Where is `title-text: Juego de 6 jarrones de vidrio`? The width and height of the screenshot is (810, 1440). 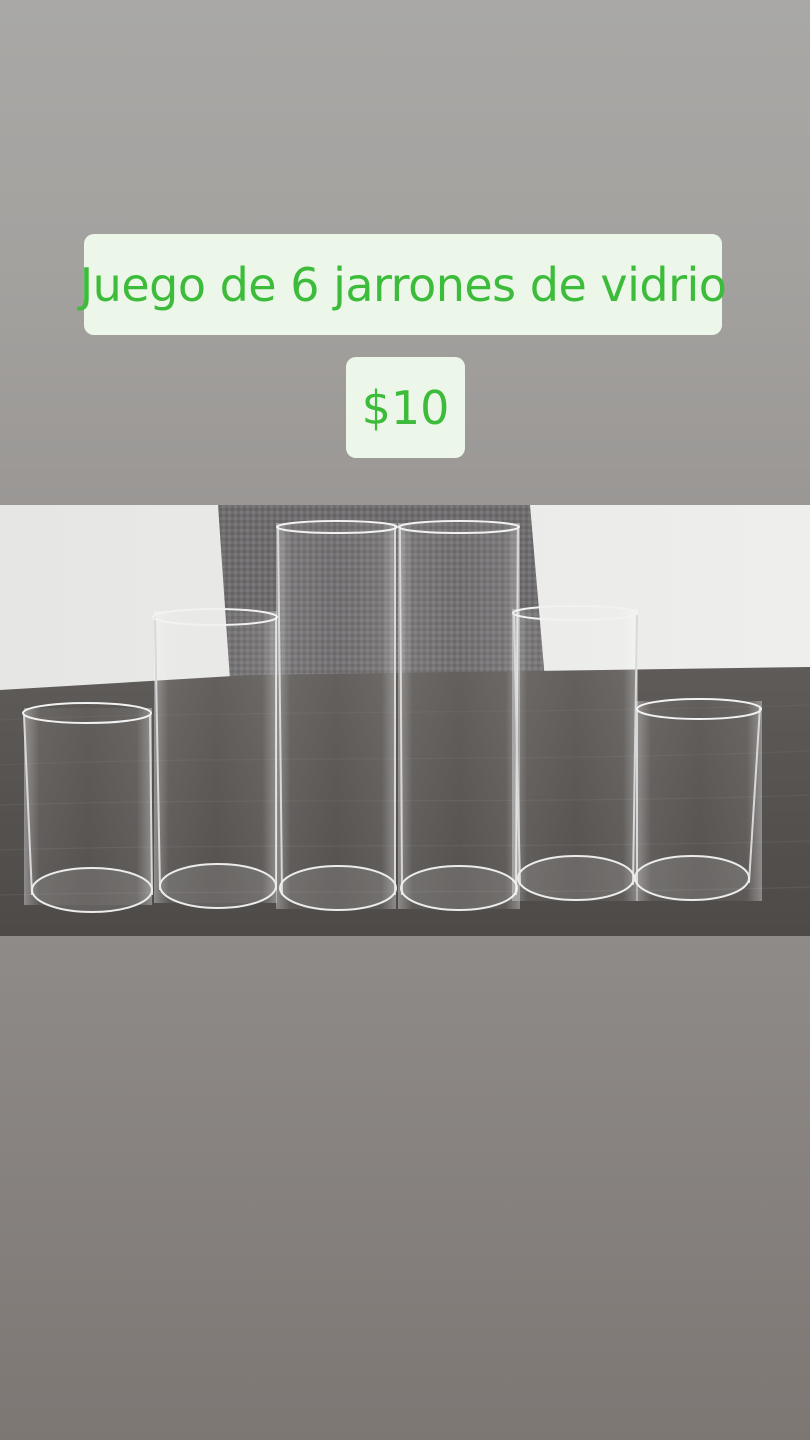
title-text: Juego de 6 jarrones de vidrio is located at coordinates (403, 284).